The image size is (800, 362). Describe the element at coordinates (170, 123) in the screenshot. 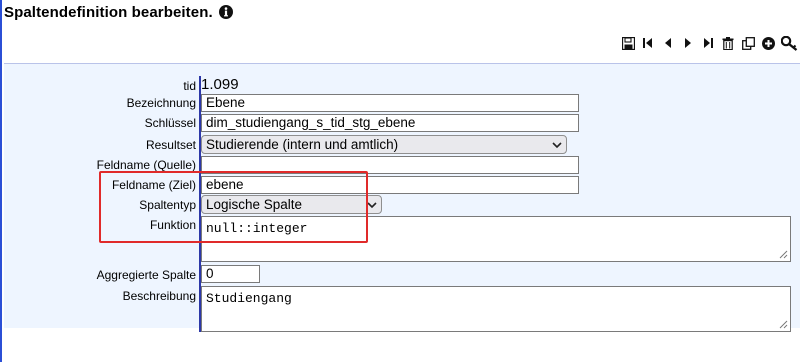

I see `schluessel-label: Schlüssel` at that location.